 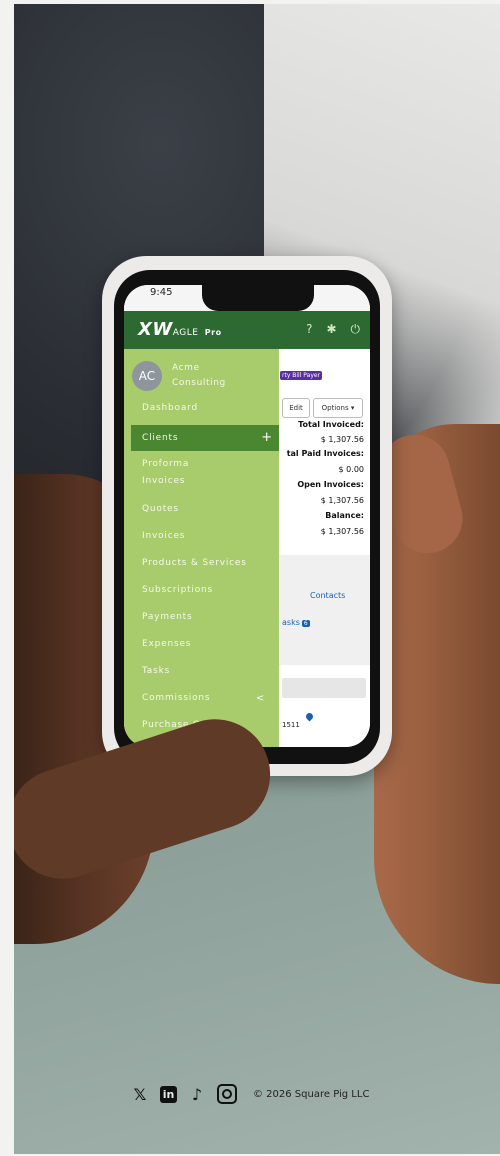 I want to click on footer: 𝕏 in ♪ © 2026 Square Pig LLC, so click(x=249, y=1094).